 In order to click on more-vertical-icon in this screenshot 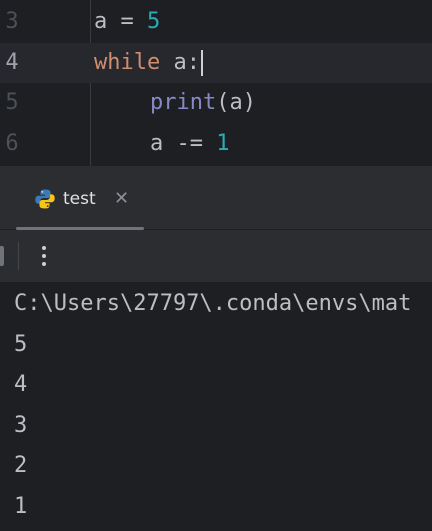, I will do `click(44, 256)`.